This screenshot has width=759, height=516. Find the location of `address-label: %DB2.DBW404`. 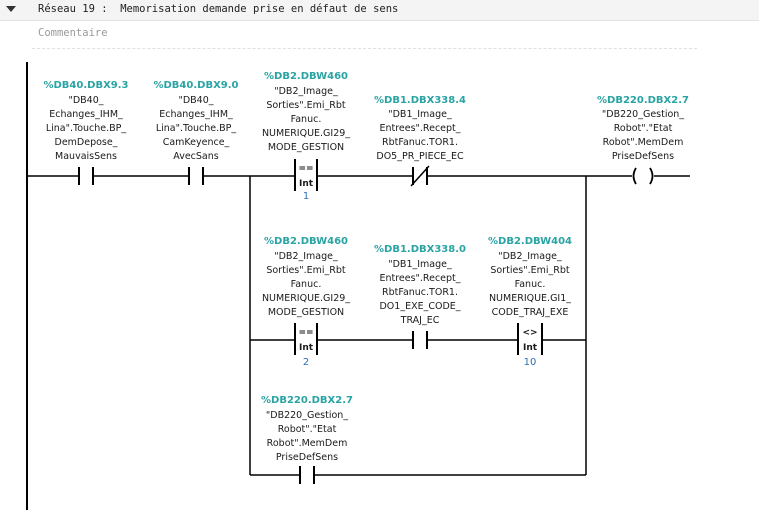

address-label: %DB2.DBW404 is located at coordinates (530, 241).